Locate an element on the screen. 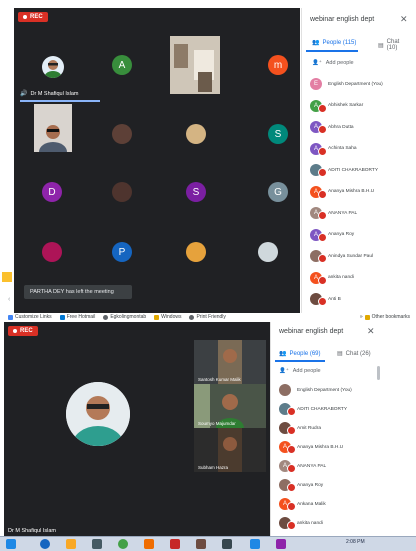 This screenshot has width=416, height=551. featured-speaker-tile is located at coordinates (55, 70).